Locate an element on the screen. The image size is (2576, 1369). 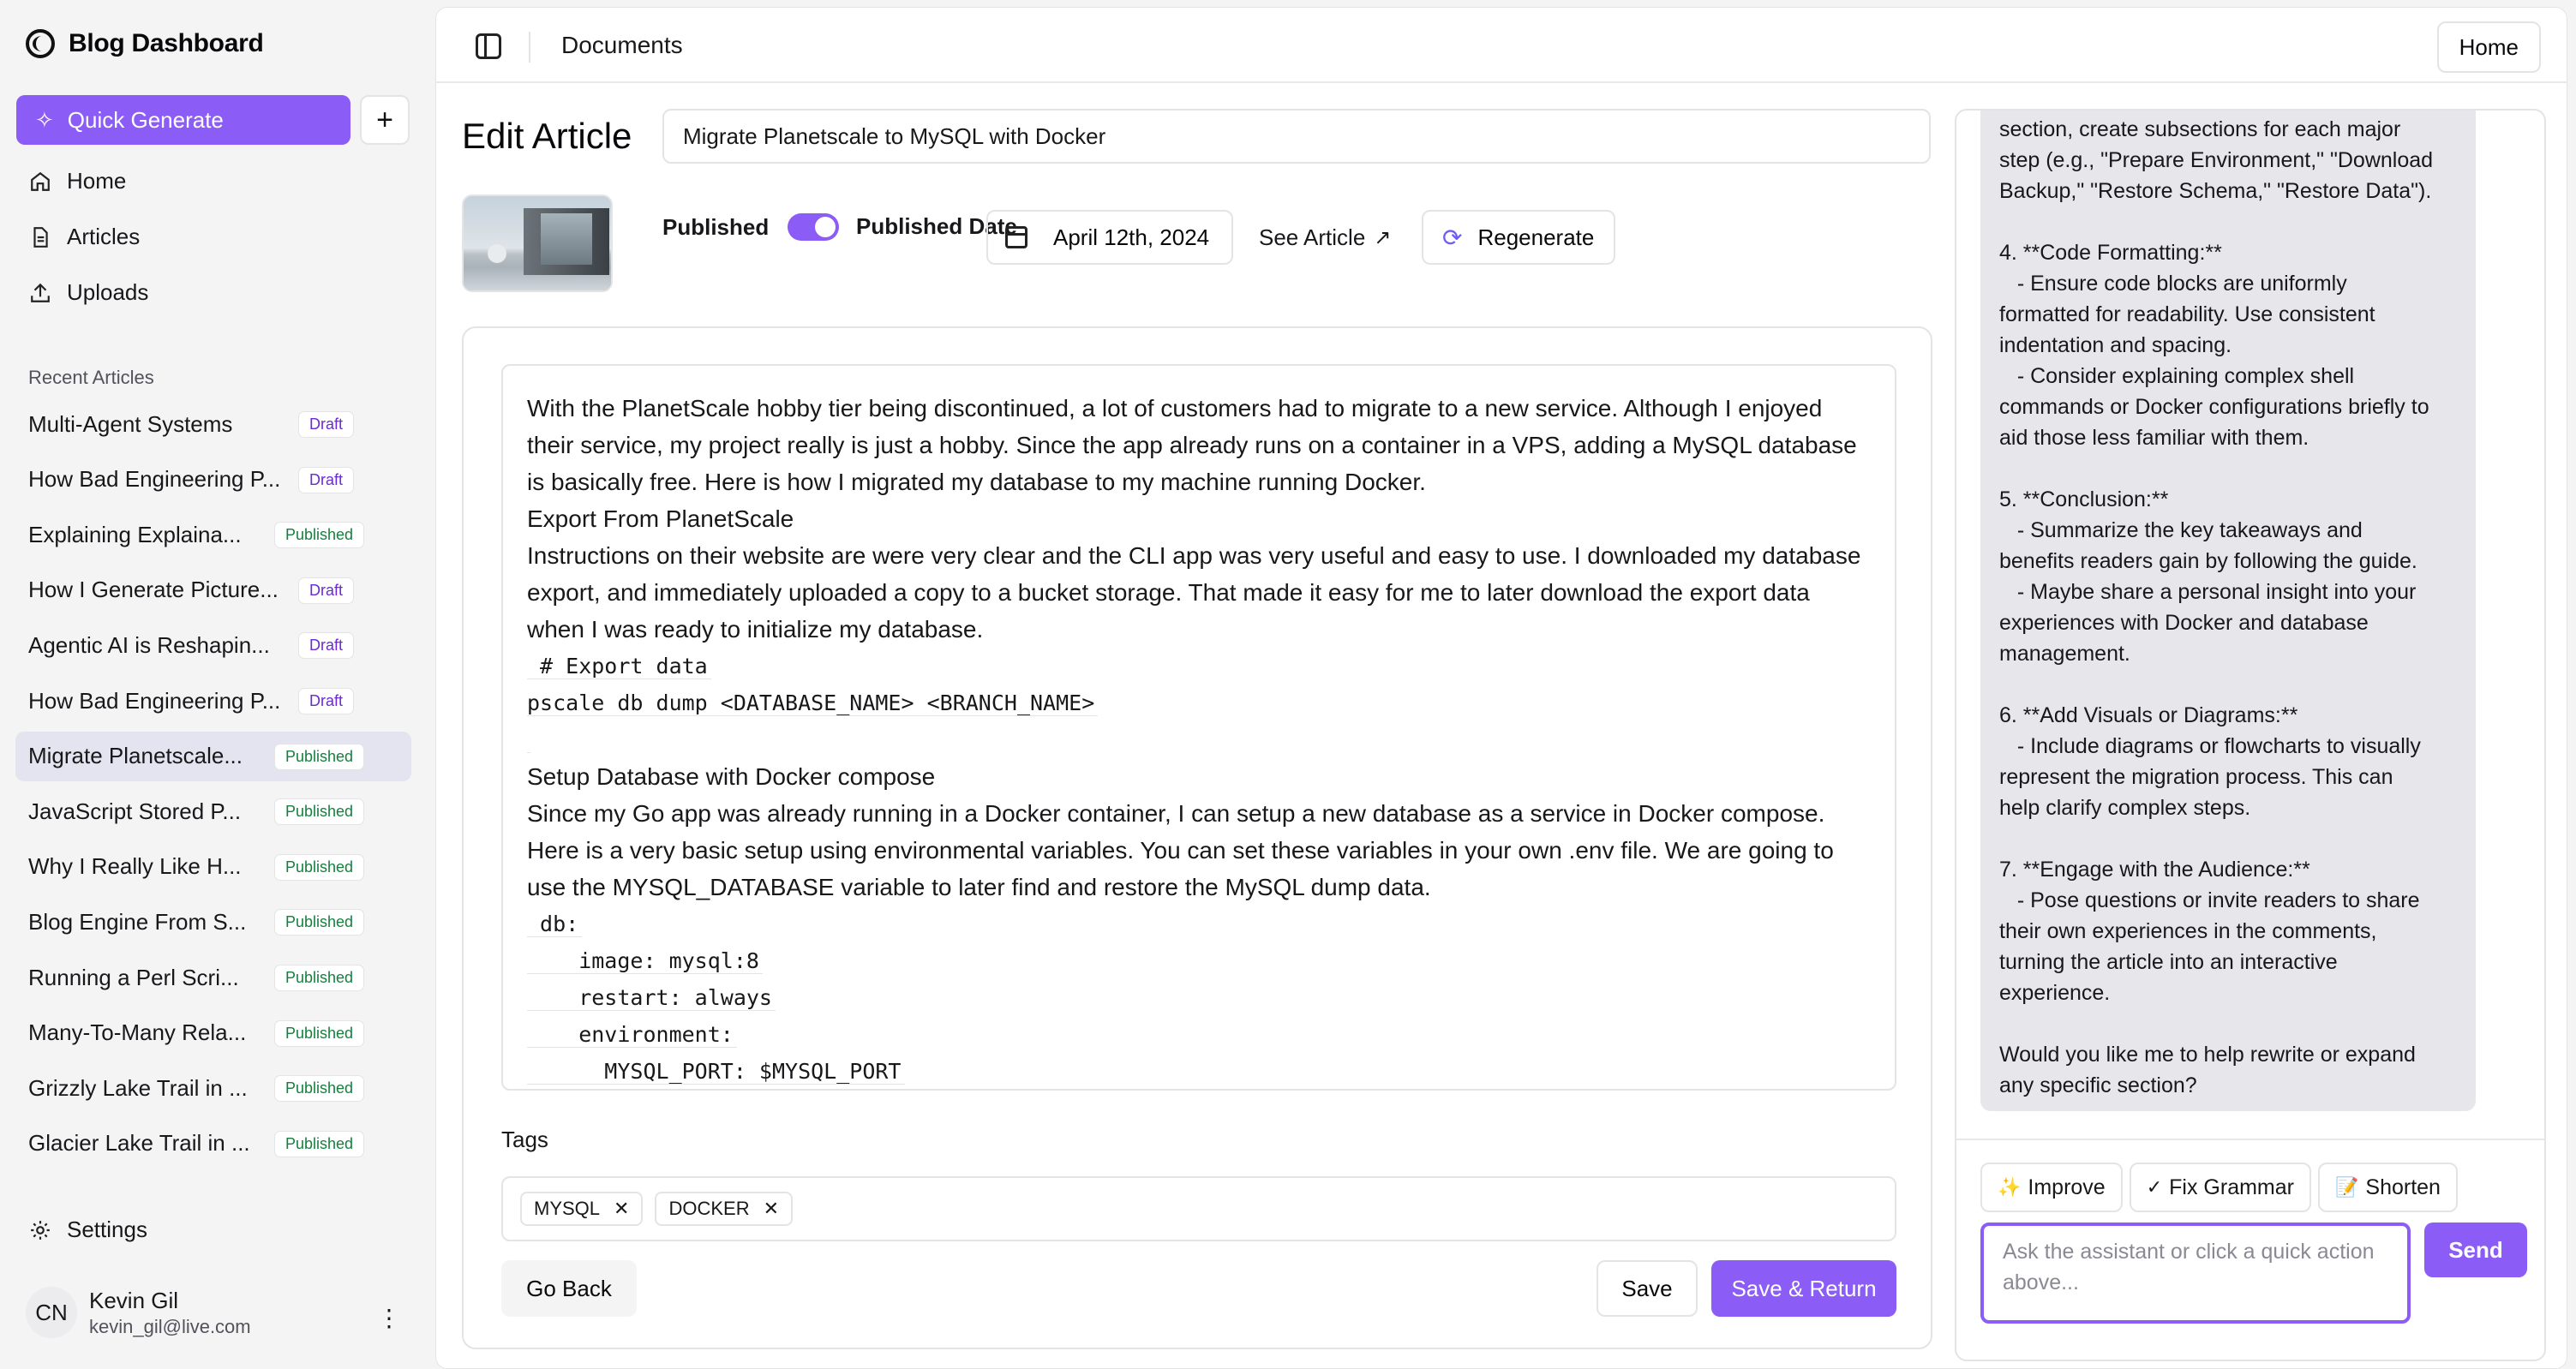
article-title: Multi-Agent Systems is located at coordinates (130, 423).